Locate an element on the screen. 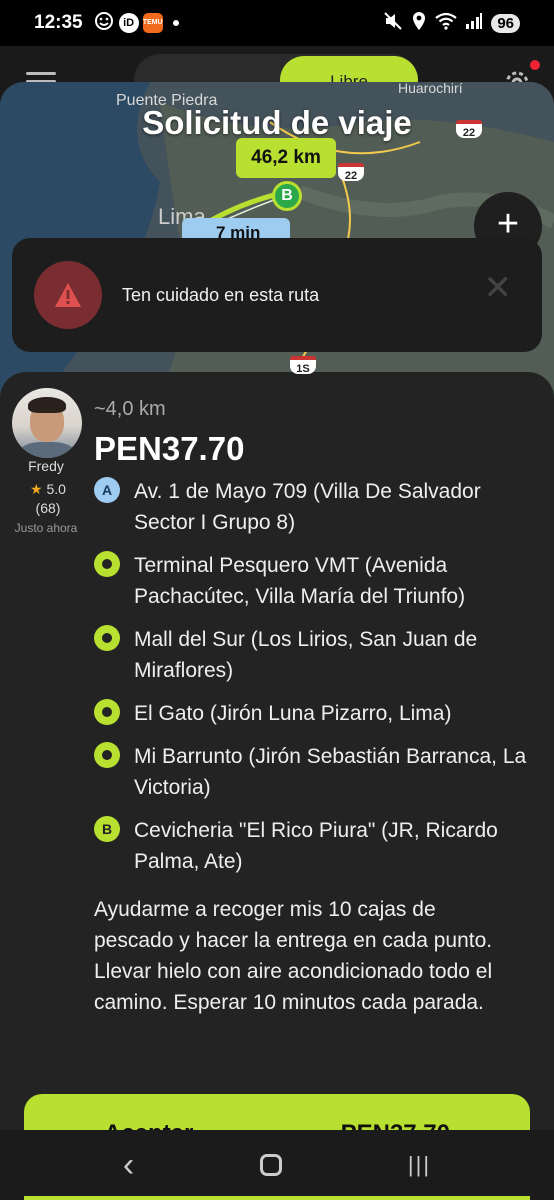 The width and height of the screenshot is (554, 1200). warning-text: Ten cuidado en esta ruta is located at coordinates (221, 294).